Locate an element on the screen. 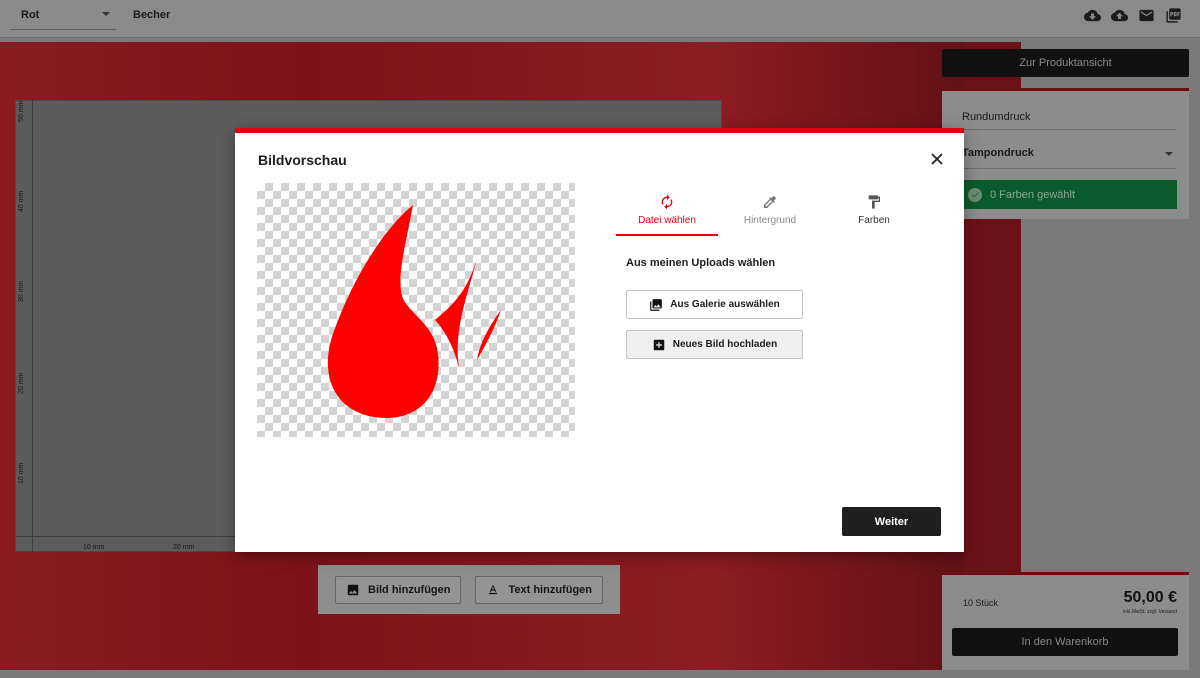 The width and height of the screenshot is (1200, 678). tab-farben: Farben is located at coordinates (874, 212).